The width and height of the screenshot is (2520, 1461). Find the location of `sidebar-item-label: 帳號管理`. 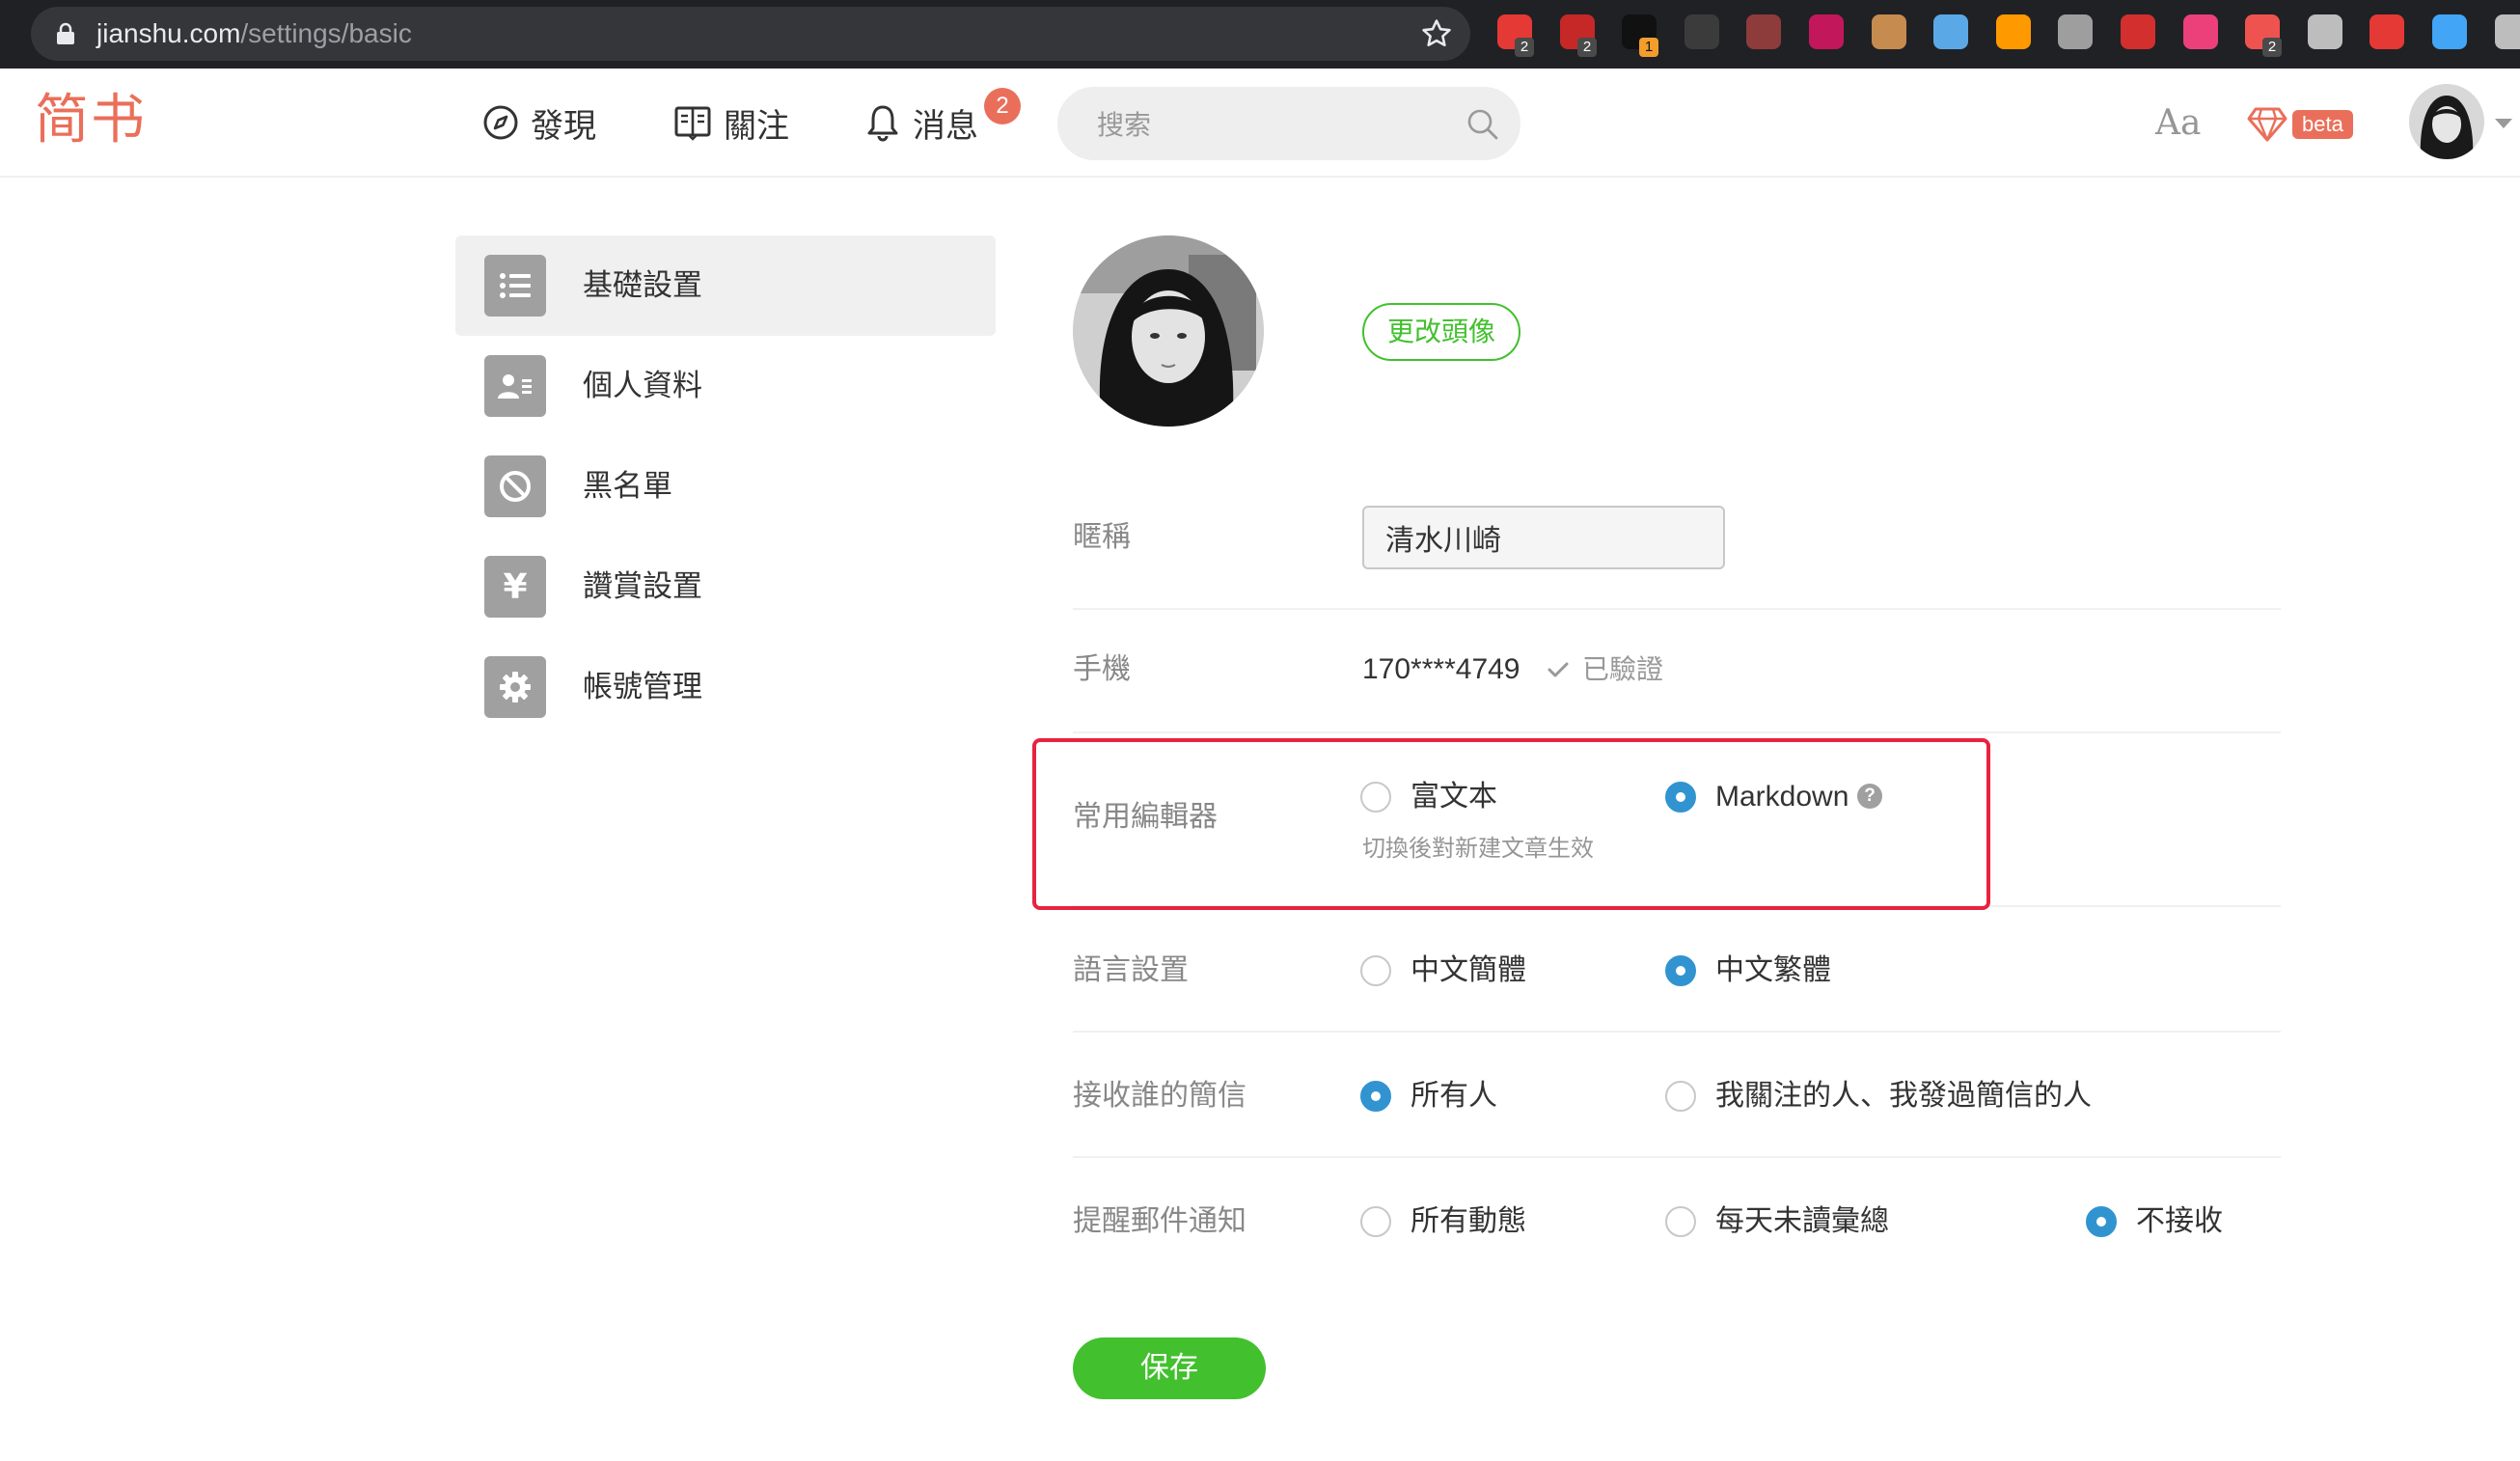

sidebar-item-label: 帳號管理 is located at coordinates (643, 687).